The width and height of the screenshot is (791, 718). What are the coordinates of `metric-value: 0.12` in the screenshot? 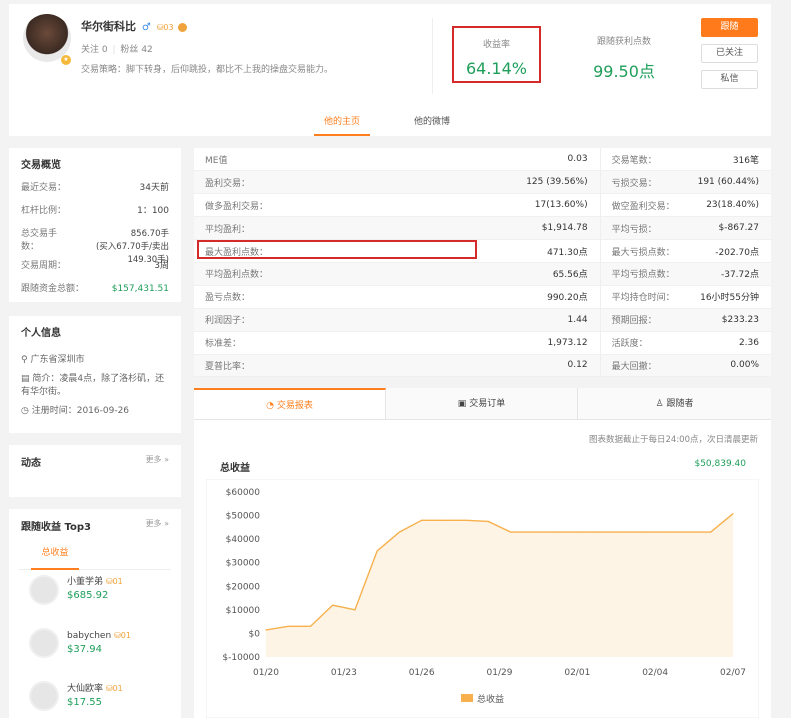 It's located at (499, 365).